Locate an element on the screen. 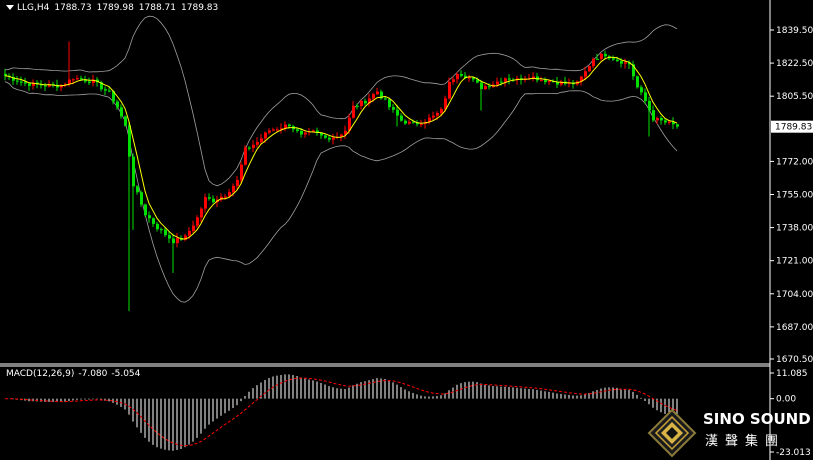 This screenshot has width=813, height=460. logo-title: SINO SOUND is located at coordinates (757, 419).